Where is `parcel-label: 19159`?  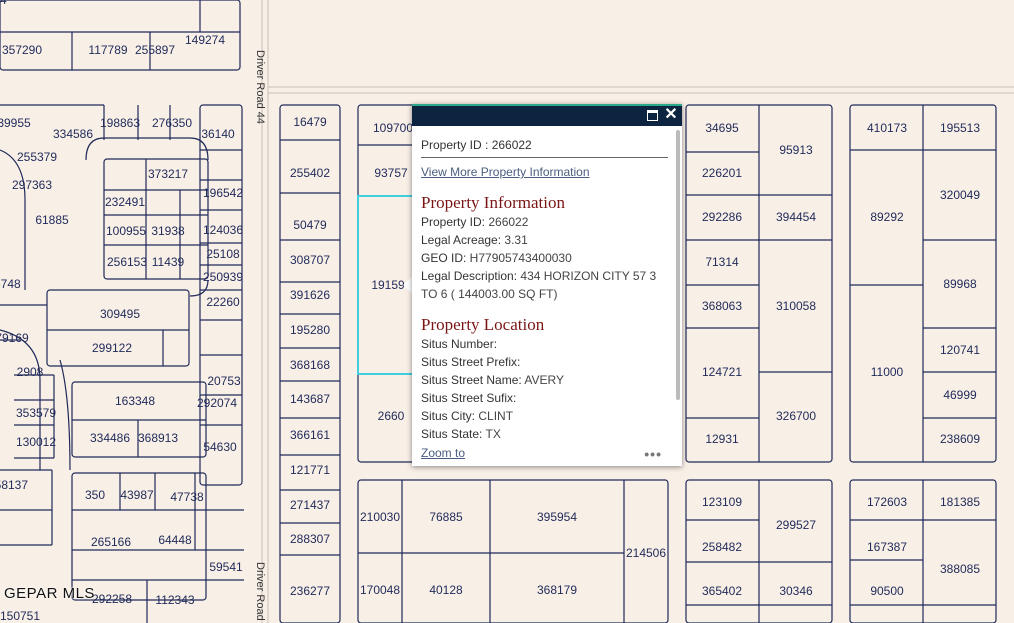
parcel-label: 19159 is located at coordinates (388, 285).